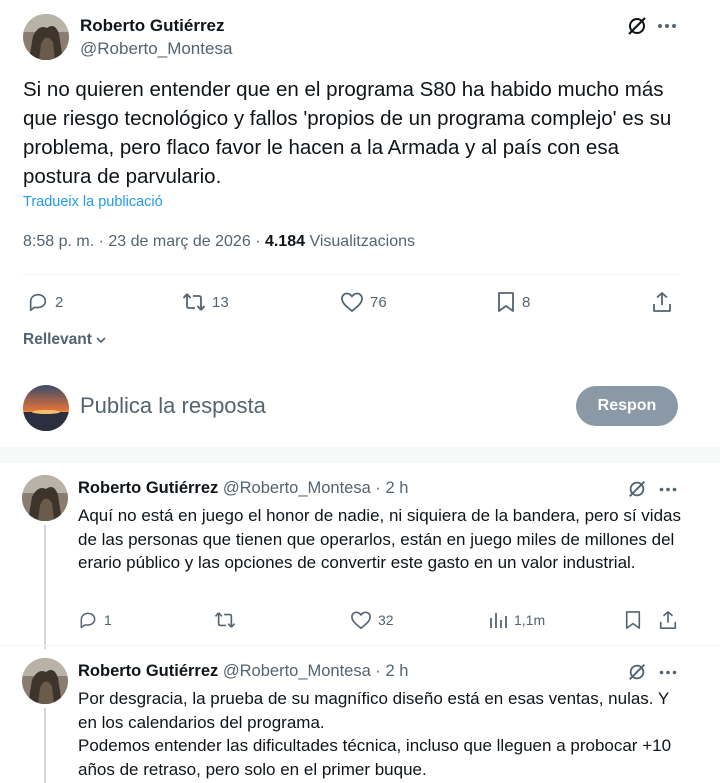  Describe the element at coordinates (58, 241) in the screenshot. I see `post-time: 8:58 p. m.` at that location.